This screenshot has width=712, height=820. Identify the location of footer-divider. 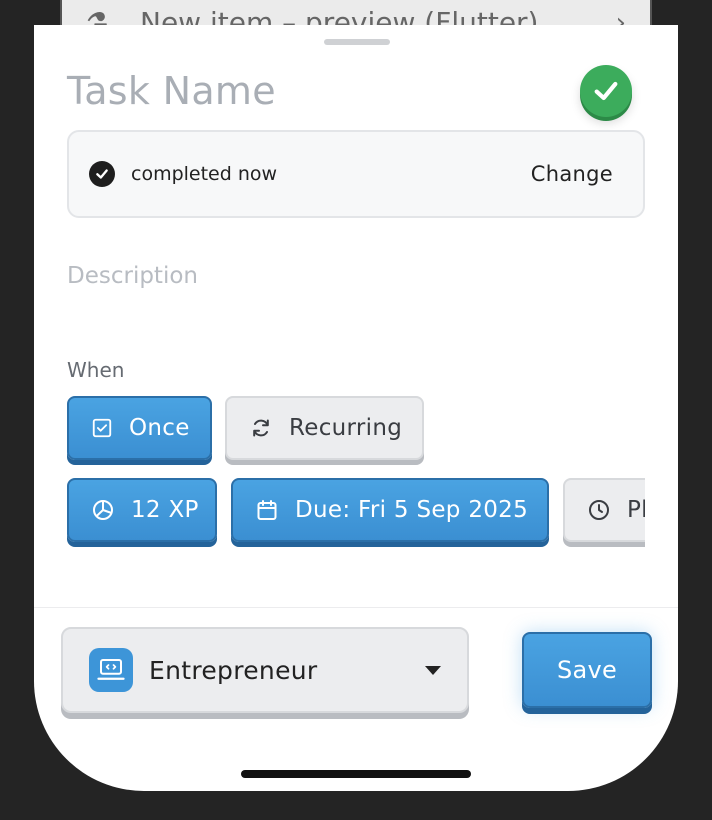
(356, 607).